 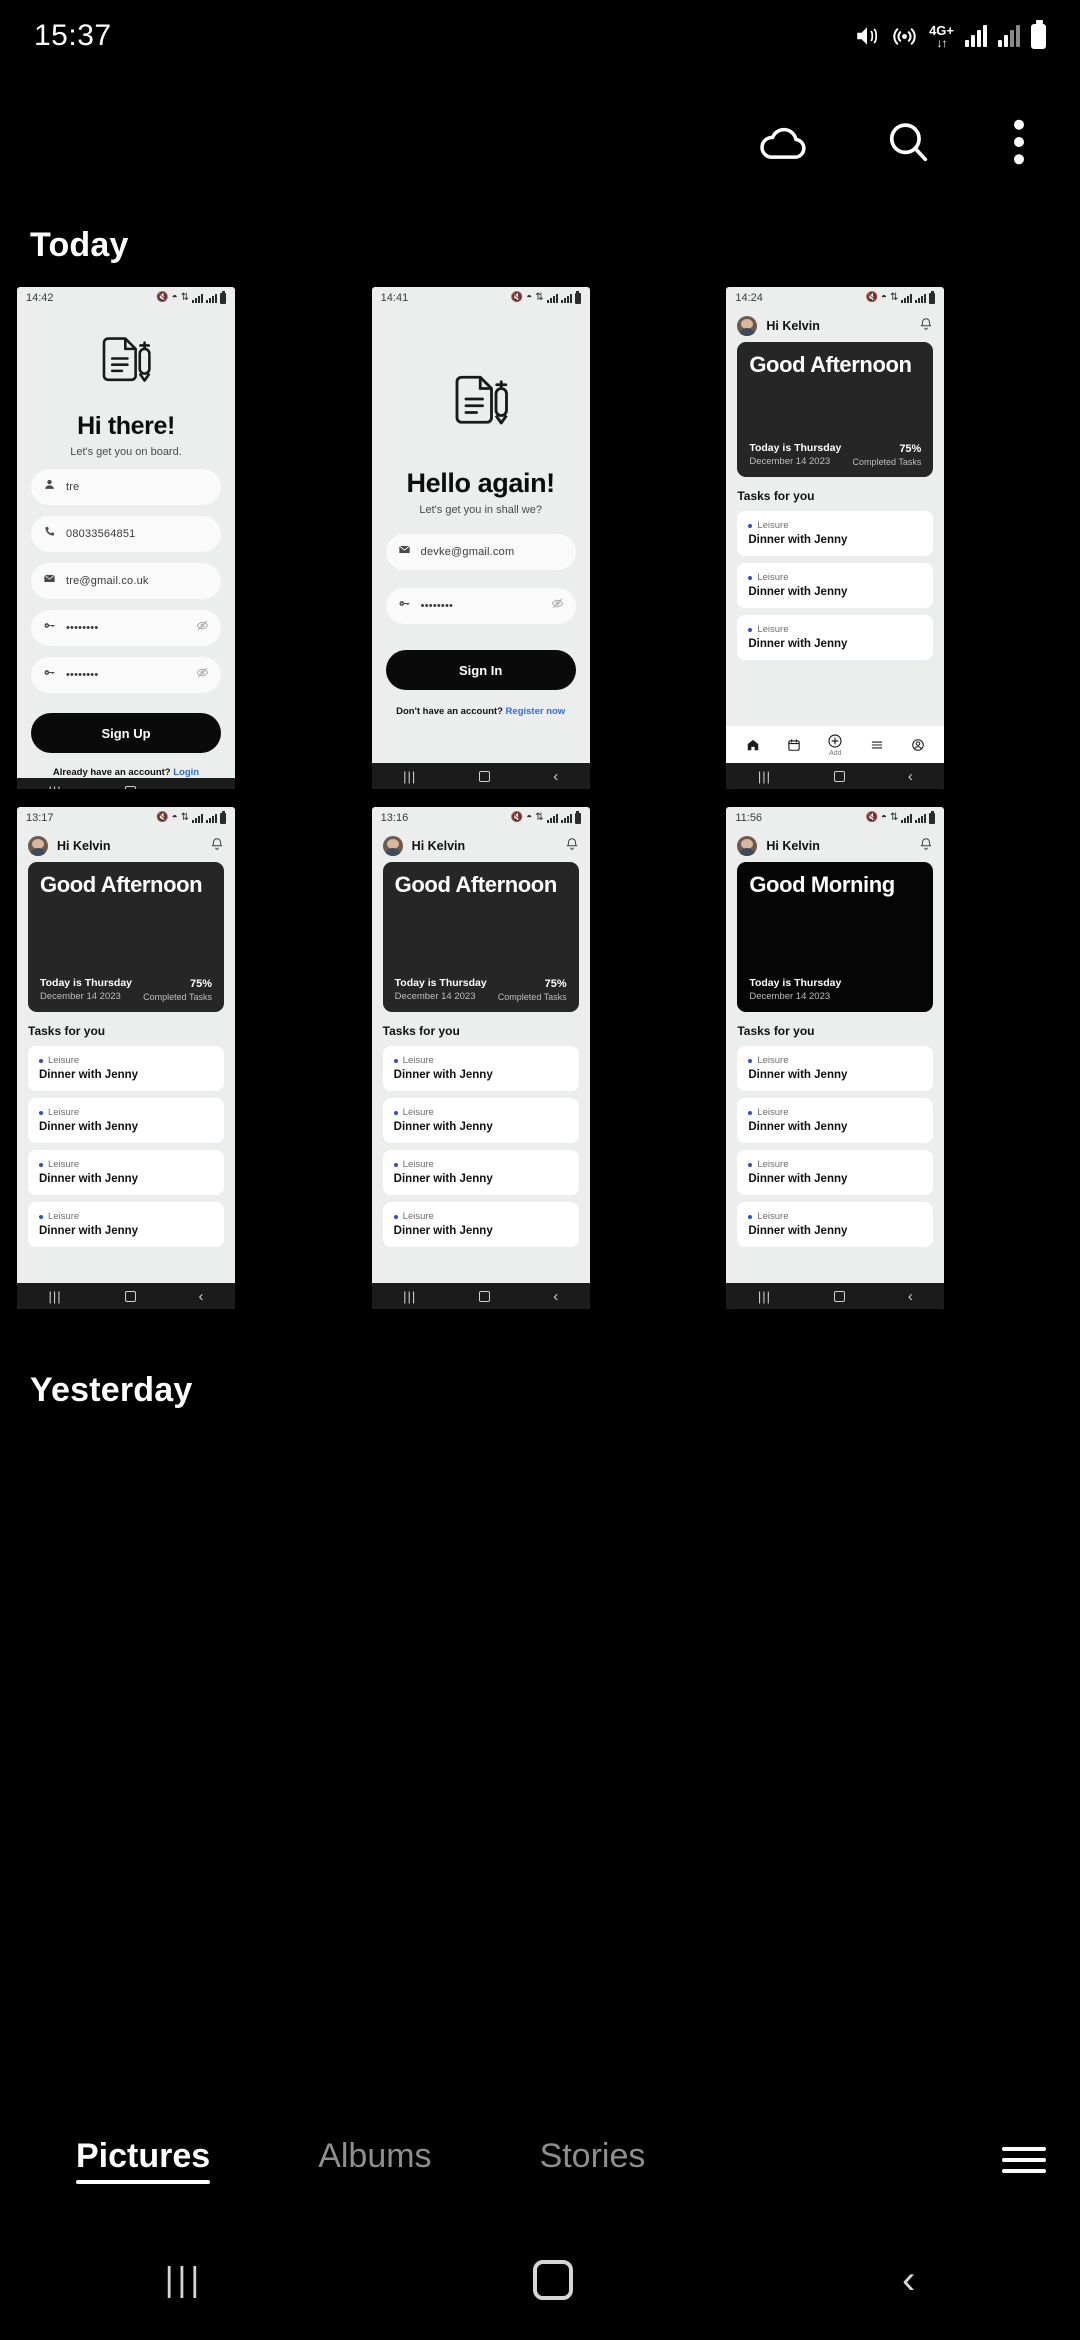 What do you see at coordinates (126, 452) in the screenshot?
I see `auth-subtitle: Let's get you on board.` at bounding box center [126, 452].